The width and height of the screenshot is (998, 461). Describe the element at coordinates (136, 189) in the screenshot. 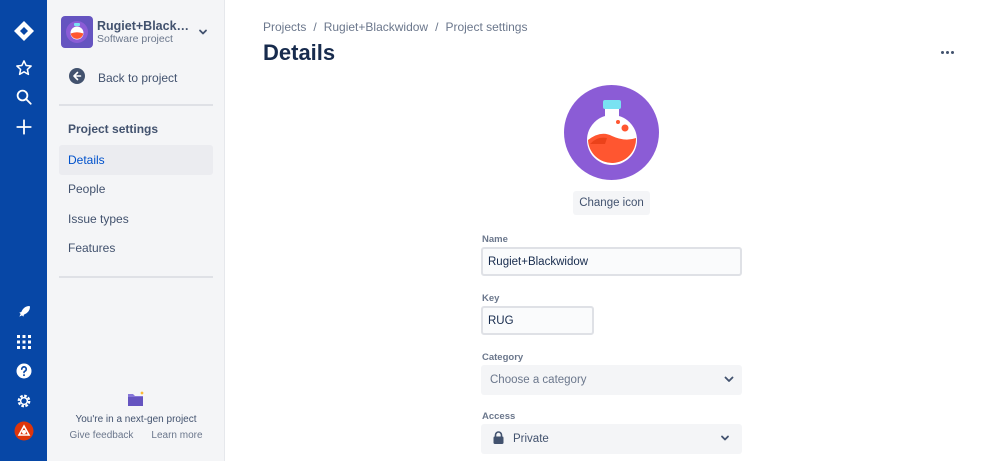

I see `sidebar-item-people: People` at that location.